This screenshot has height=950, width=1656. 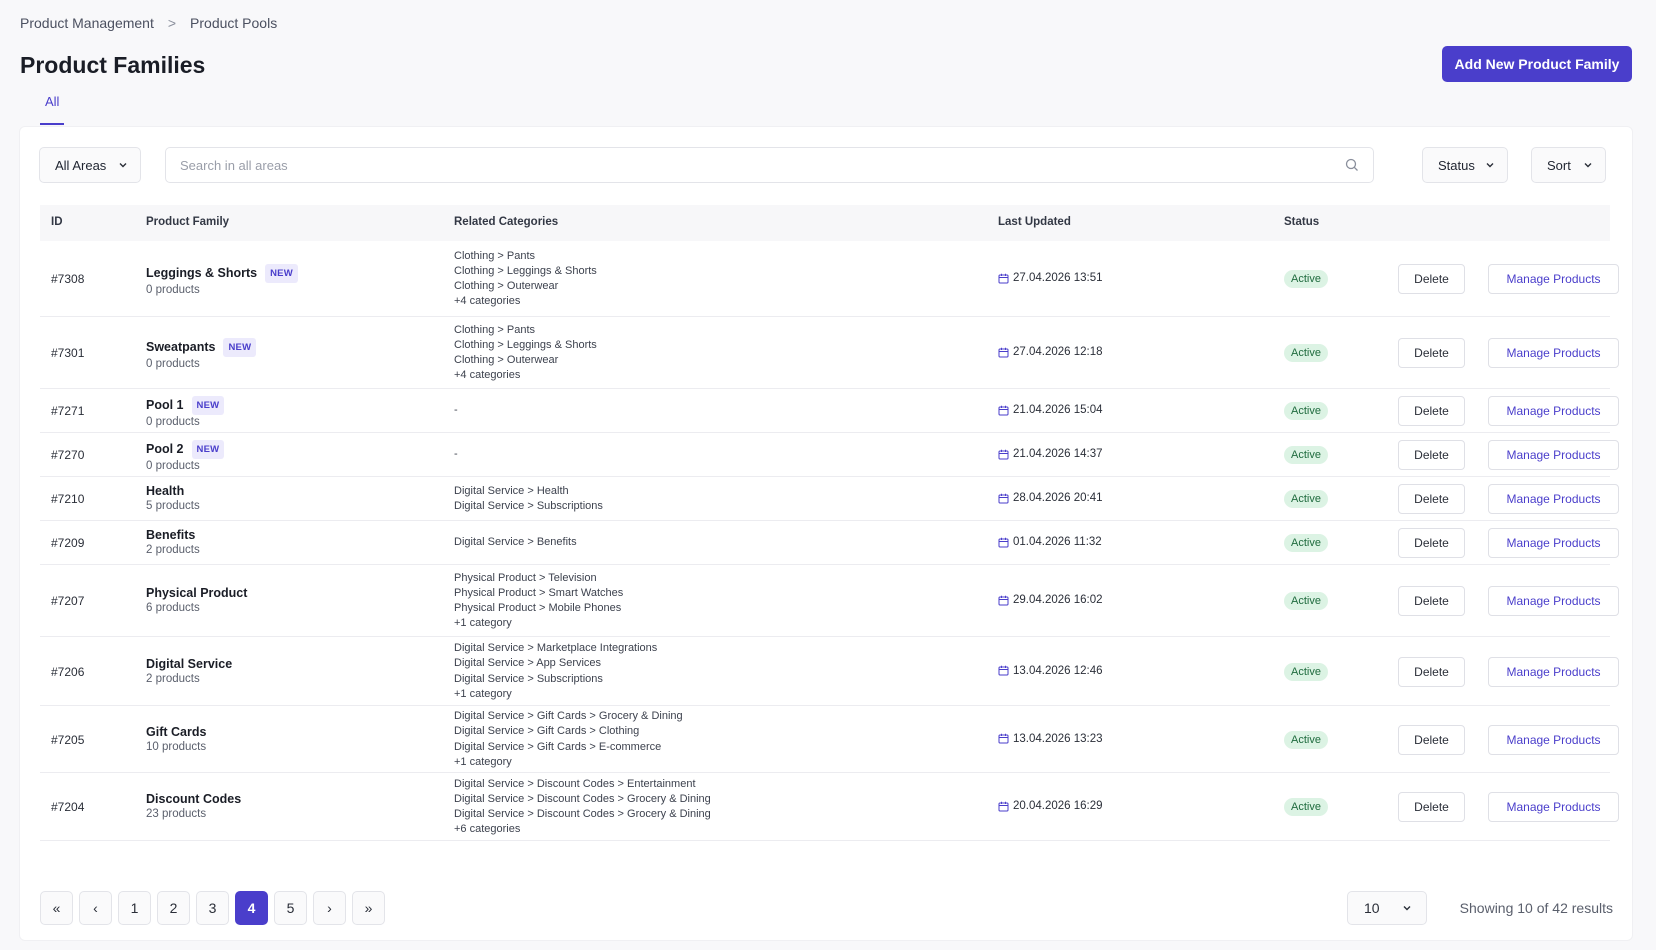 What do you see at coordinates (81, 165) in the screenshot?
I see `area-filter-label: All Areas` at bounding box center [81, 165].